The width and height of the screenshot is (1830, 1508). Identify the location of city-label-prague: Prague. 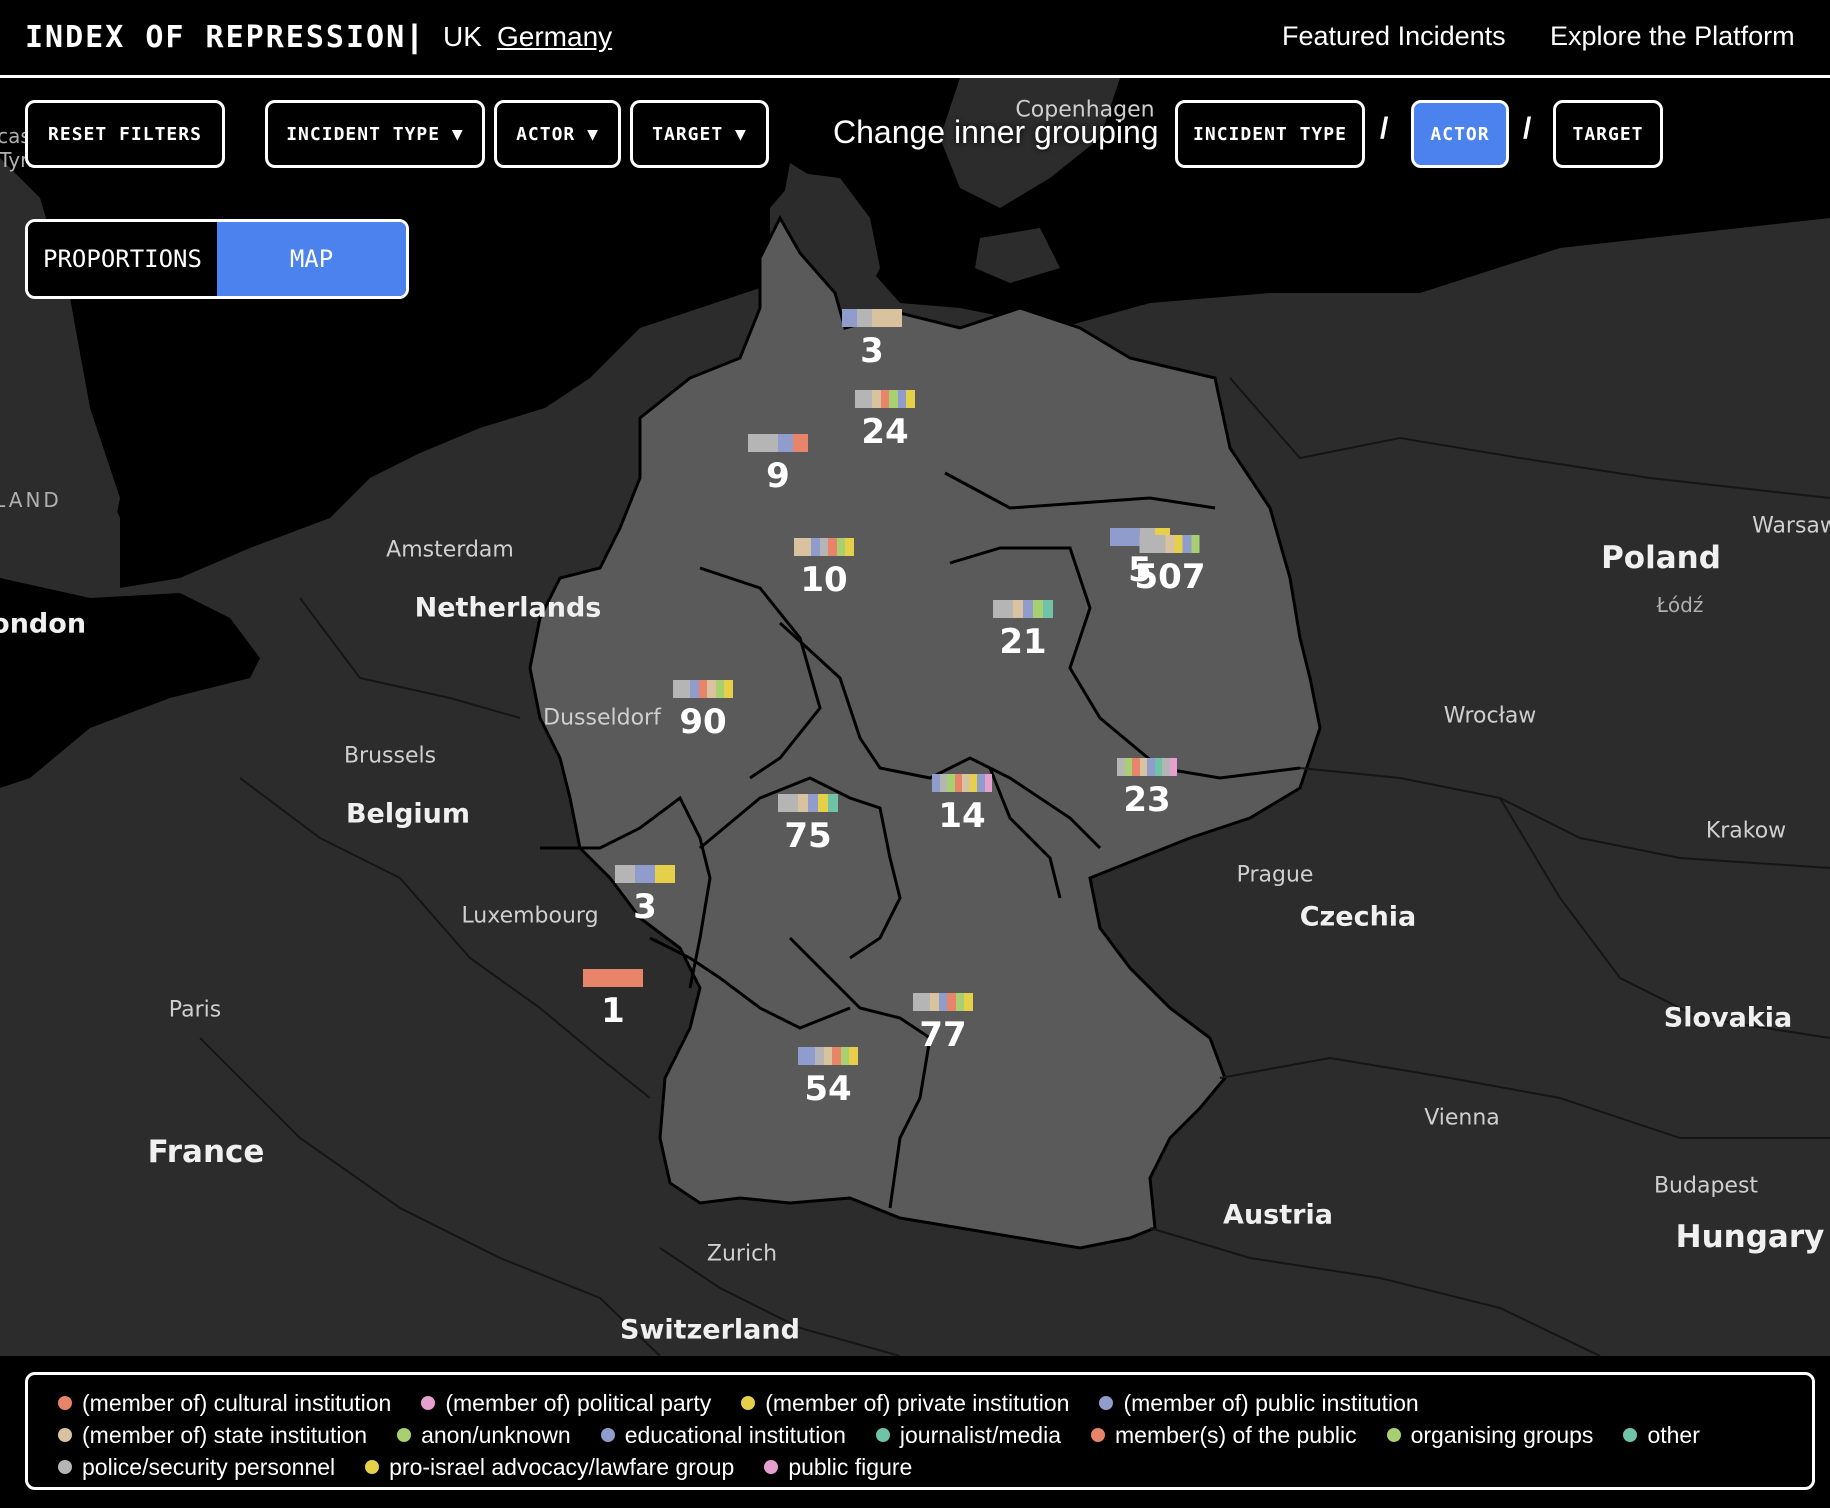
(1275, 875).